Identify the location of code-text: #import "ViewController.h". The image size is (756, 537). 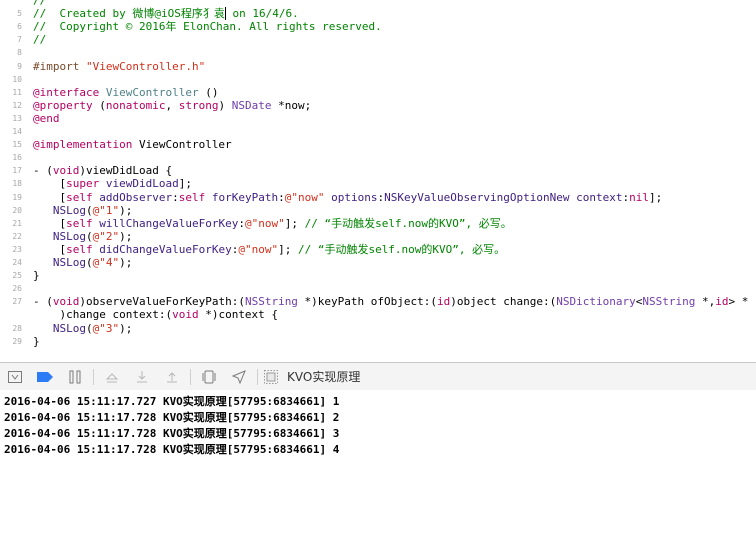
(119, 66).